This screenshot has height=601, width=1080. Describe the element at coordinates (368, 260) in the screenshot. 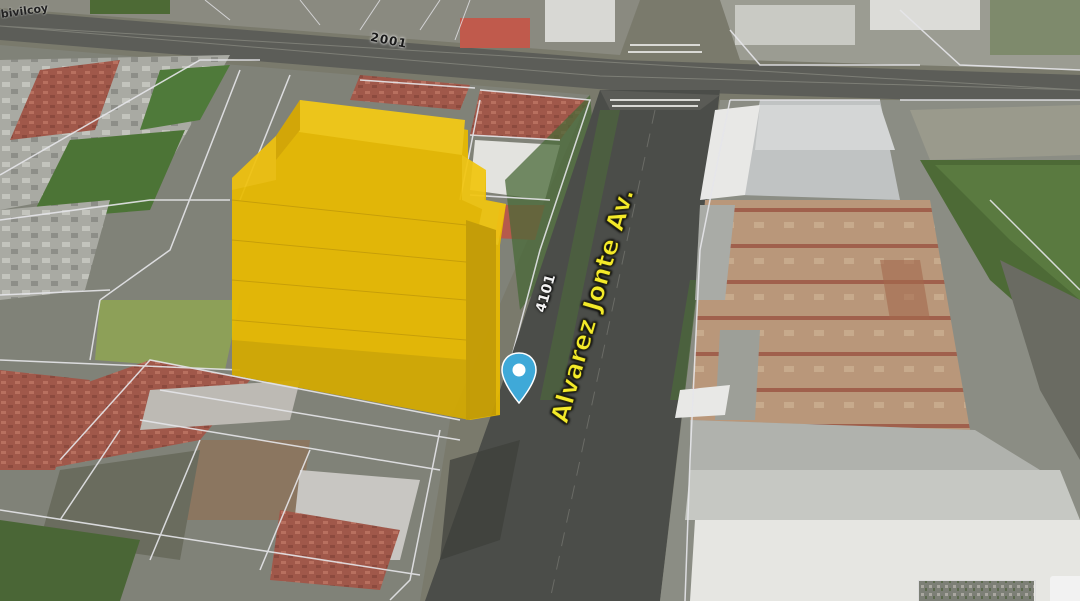

I see `highlighted-building` at that location.